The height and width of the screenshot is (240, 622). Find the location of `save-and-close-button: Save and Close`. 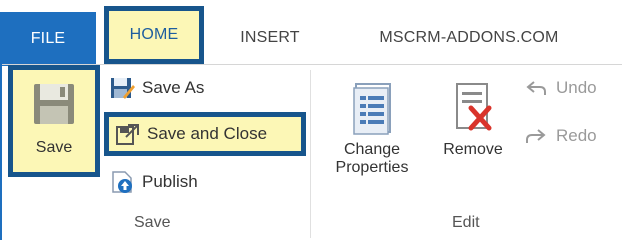

save-and-close-button: Save and Close is located at coordinates (205, 134).